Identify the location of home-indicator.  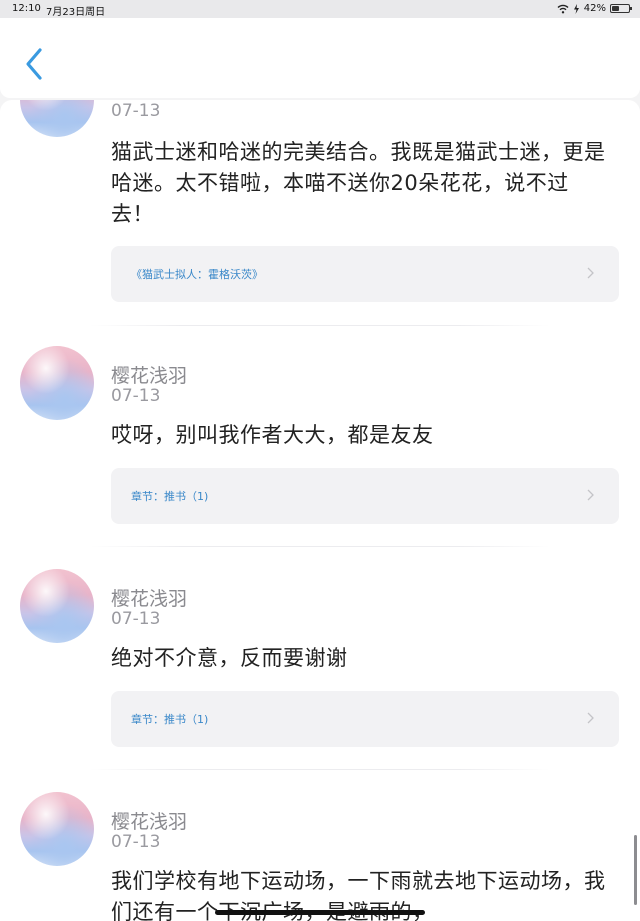
(320, 912).